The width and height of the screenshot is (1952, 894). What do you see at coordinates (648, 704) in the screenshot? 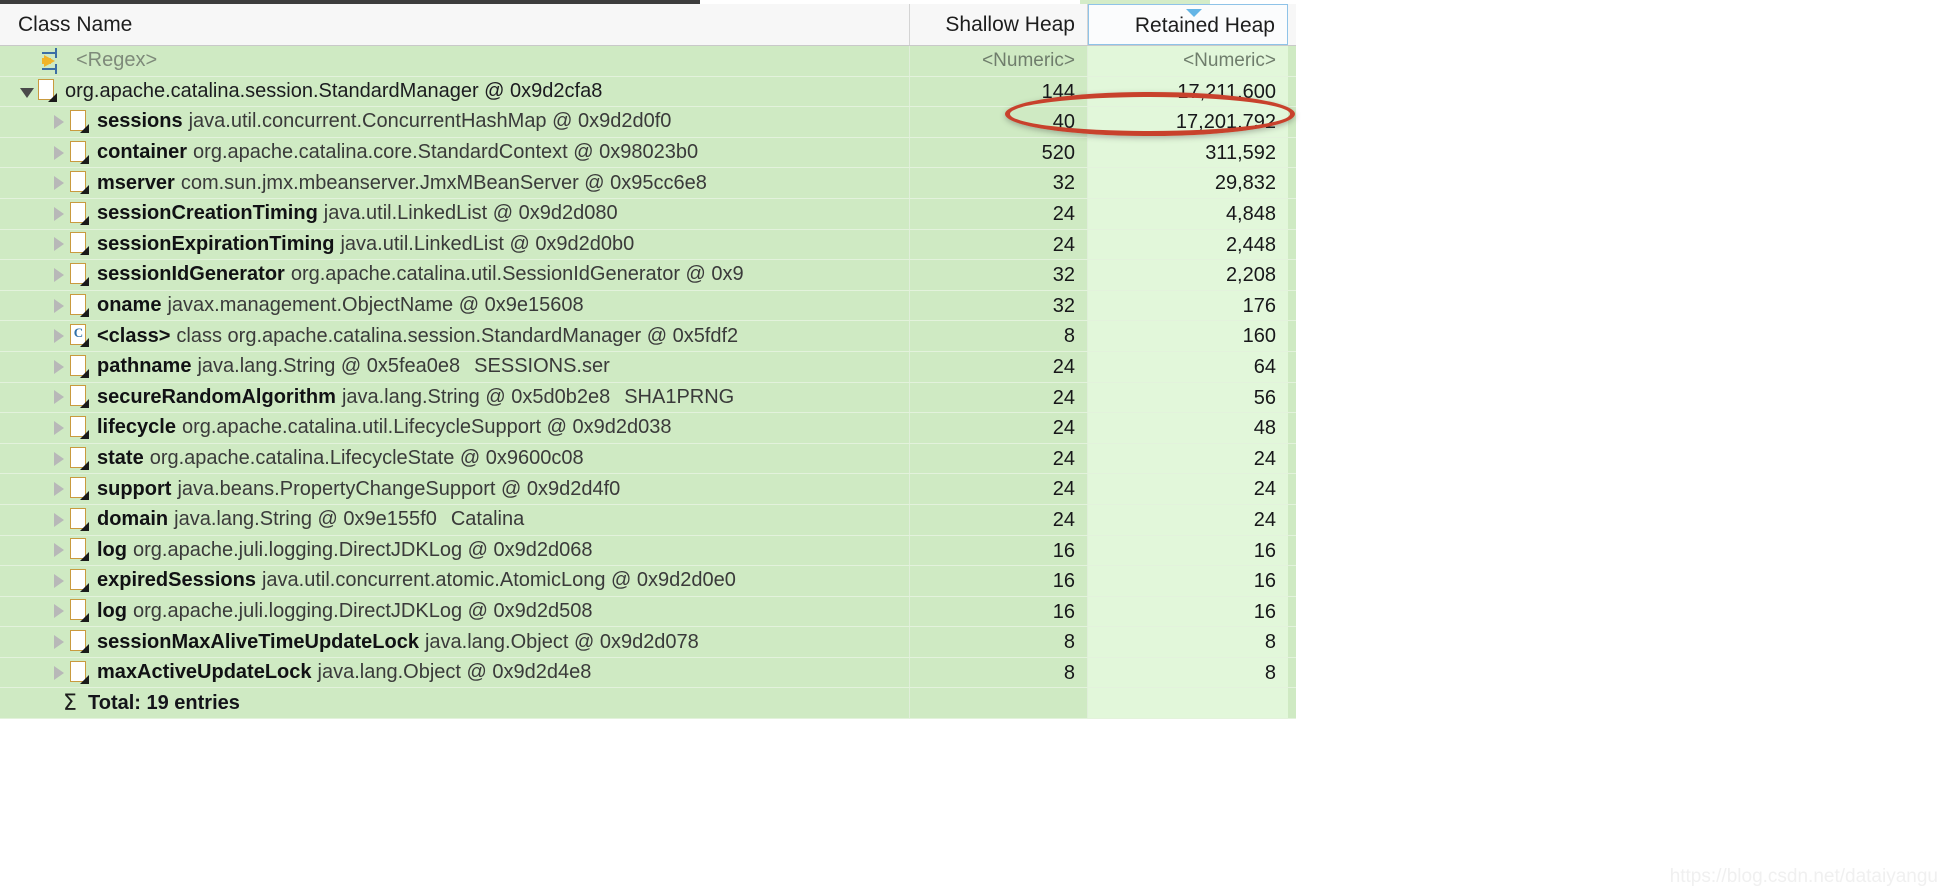
I see `table-total-row: Σ Total: 19 entries` at bounding box center [648, 704].